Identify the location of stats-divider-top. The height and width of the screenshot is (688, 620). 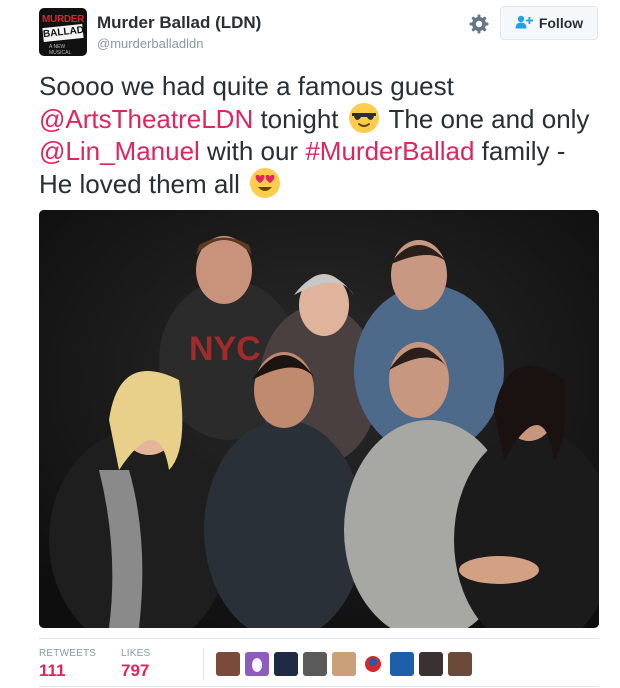
(319, 638).